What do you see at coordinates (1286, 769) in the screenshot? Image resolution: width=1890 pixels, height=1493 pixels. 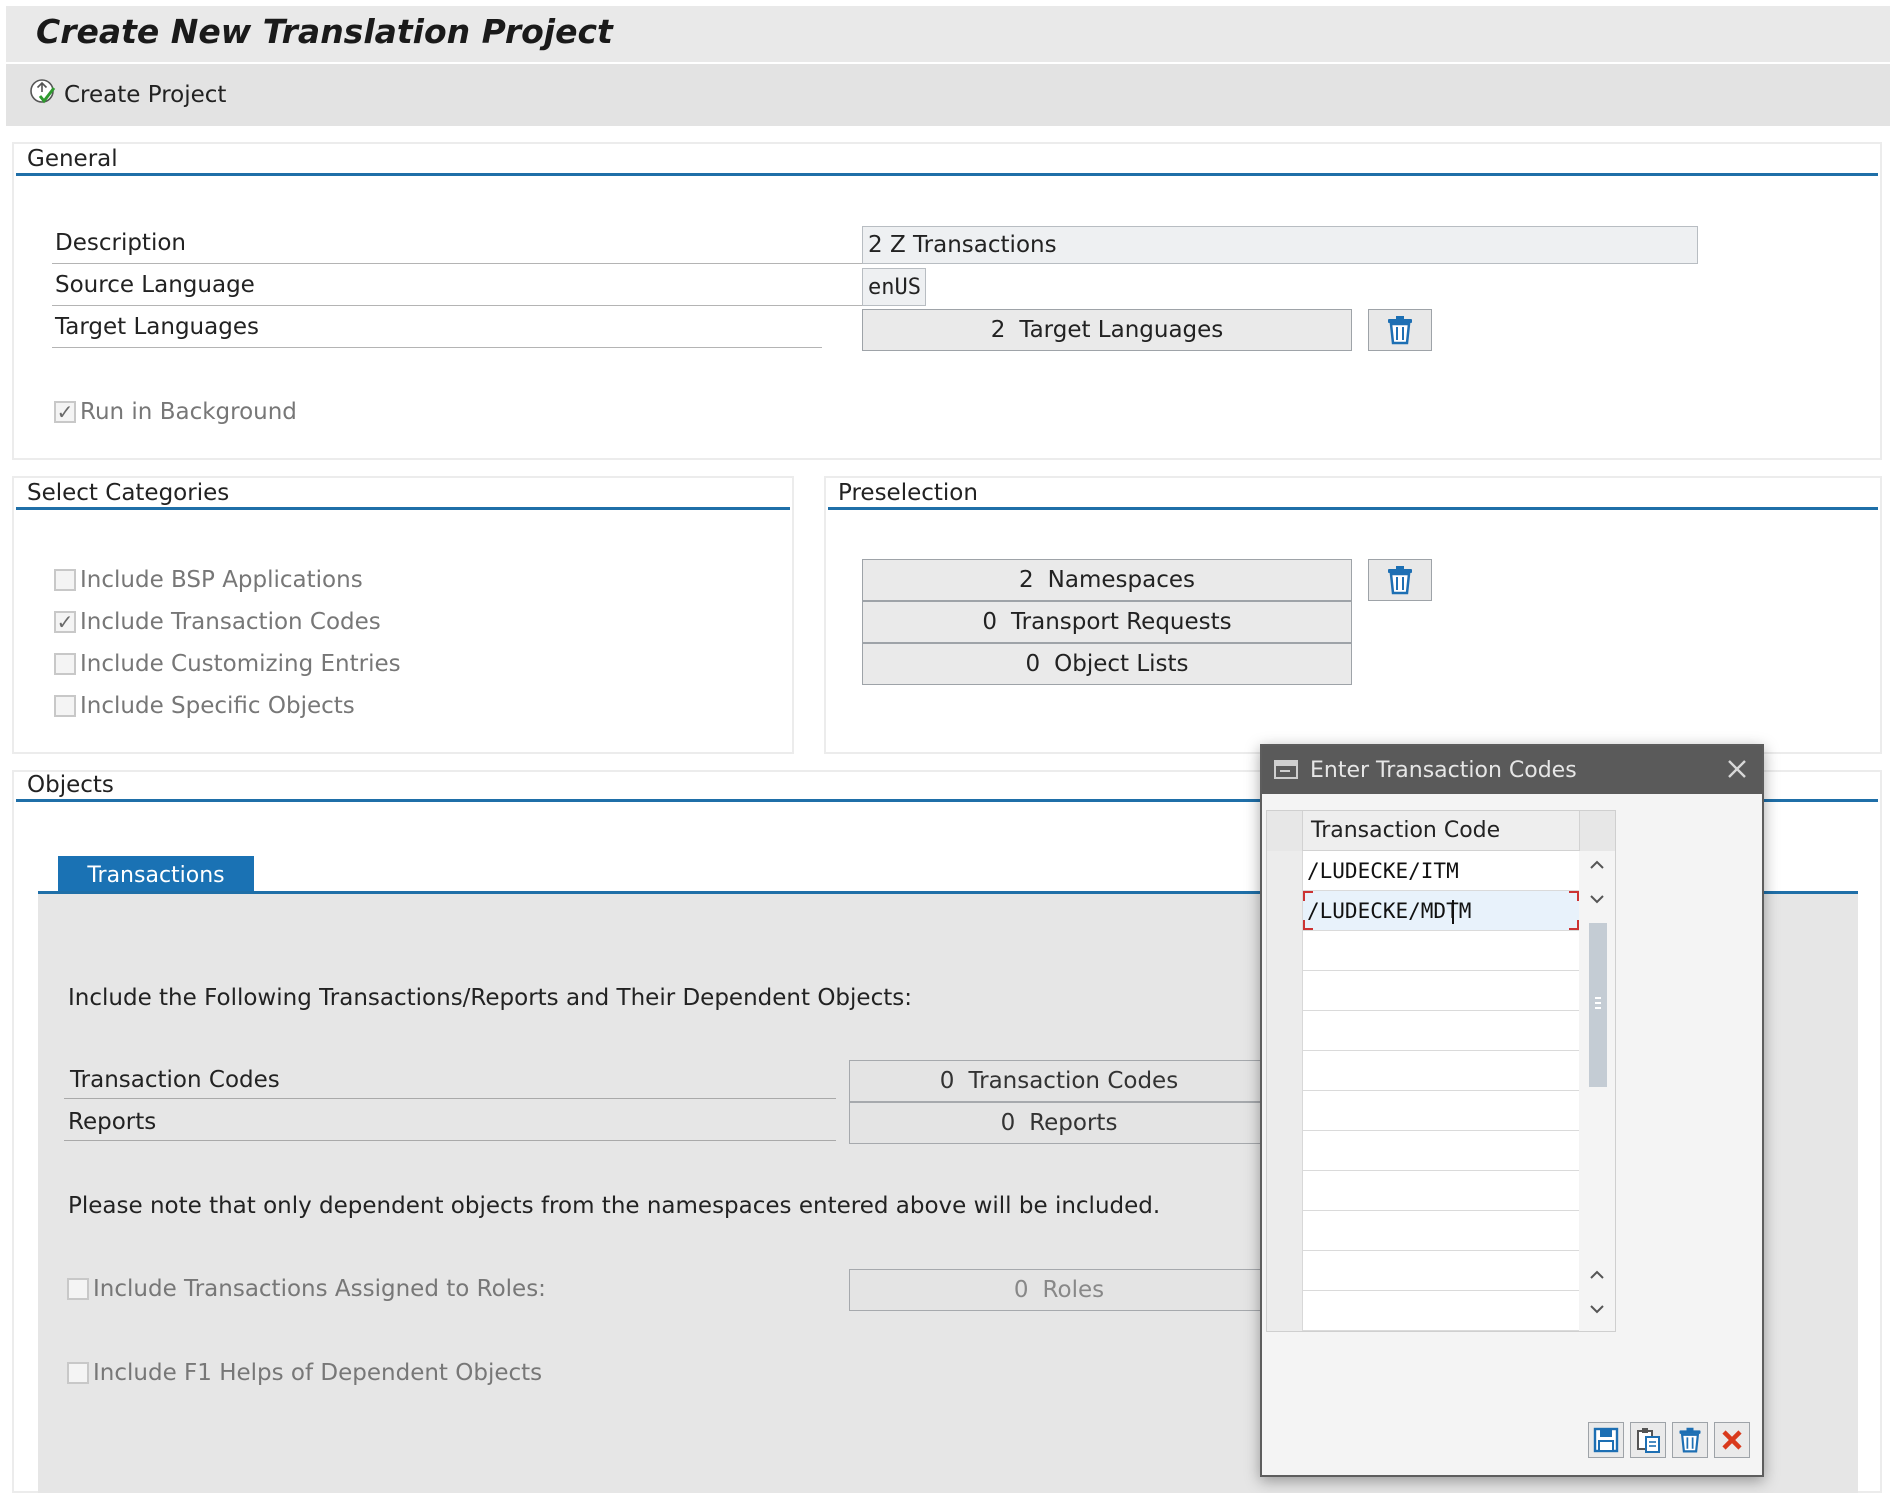 I see `dialog-window-icon` at bounding box center [1286, 769].